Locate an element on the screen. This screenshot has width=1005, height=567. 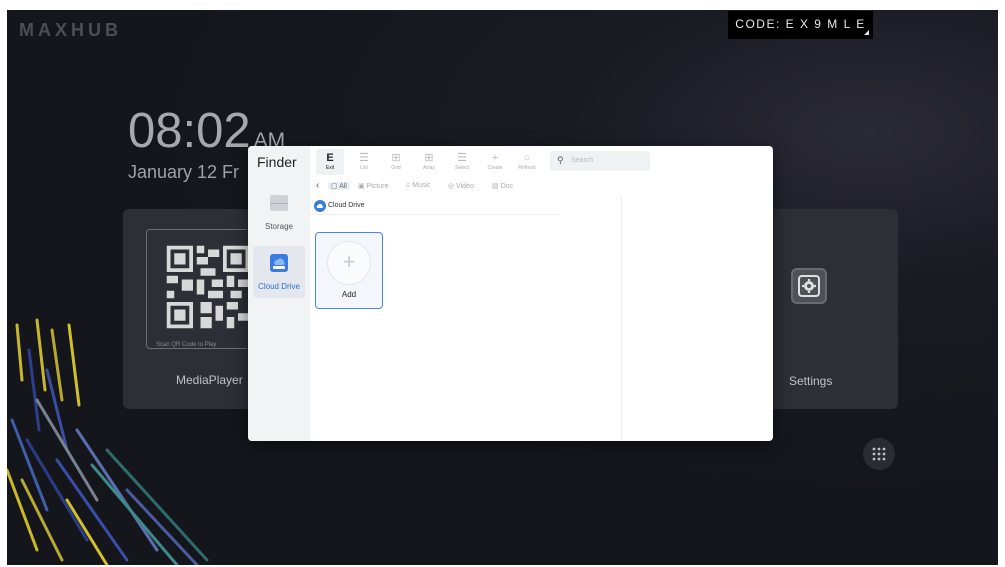
array-label: Array is located at coordinates (429, 168).